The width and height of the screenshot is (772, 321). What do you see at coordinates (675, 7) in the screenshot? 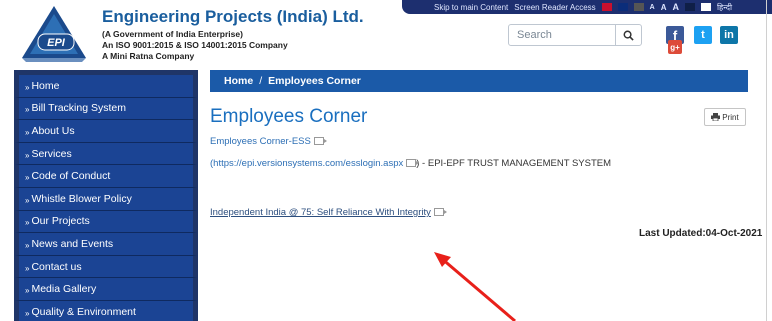
I see `font-size-large-button: A` at bounding box center [675, 7].